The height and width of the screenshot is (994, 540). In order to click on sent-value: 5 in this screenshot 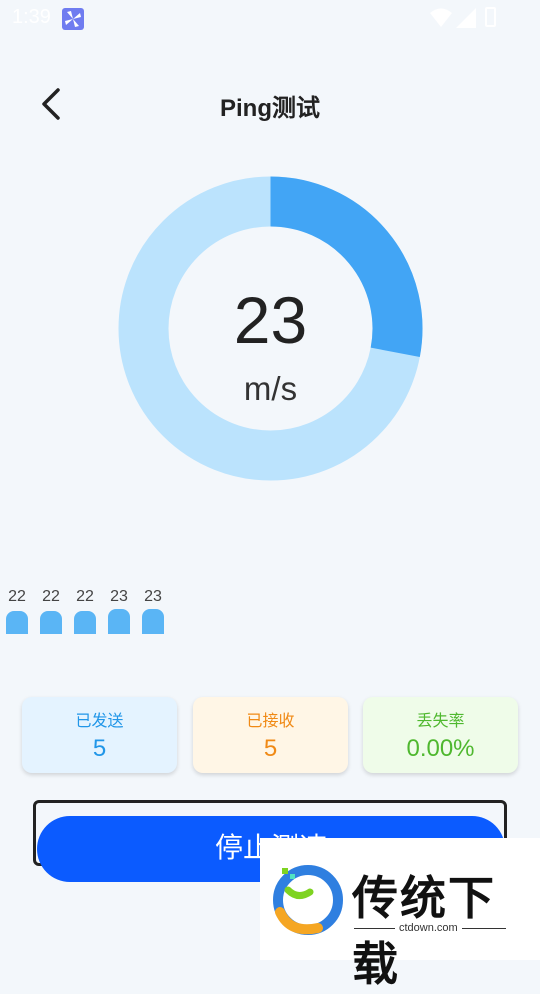, I will do `click(99, 748)`.